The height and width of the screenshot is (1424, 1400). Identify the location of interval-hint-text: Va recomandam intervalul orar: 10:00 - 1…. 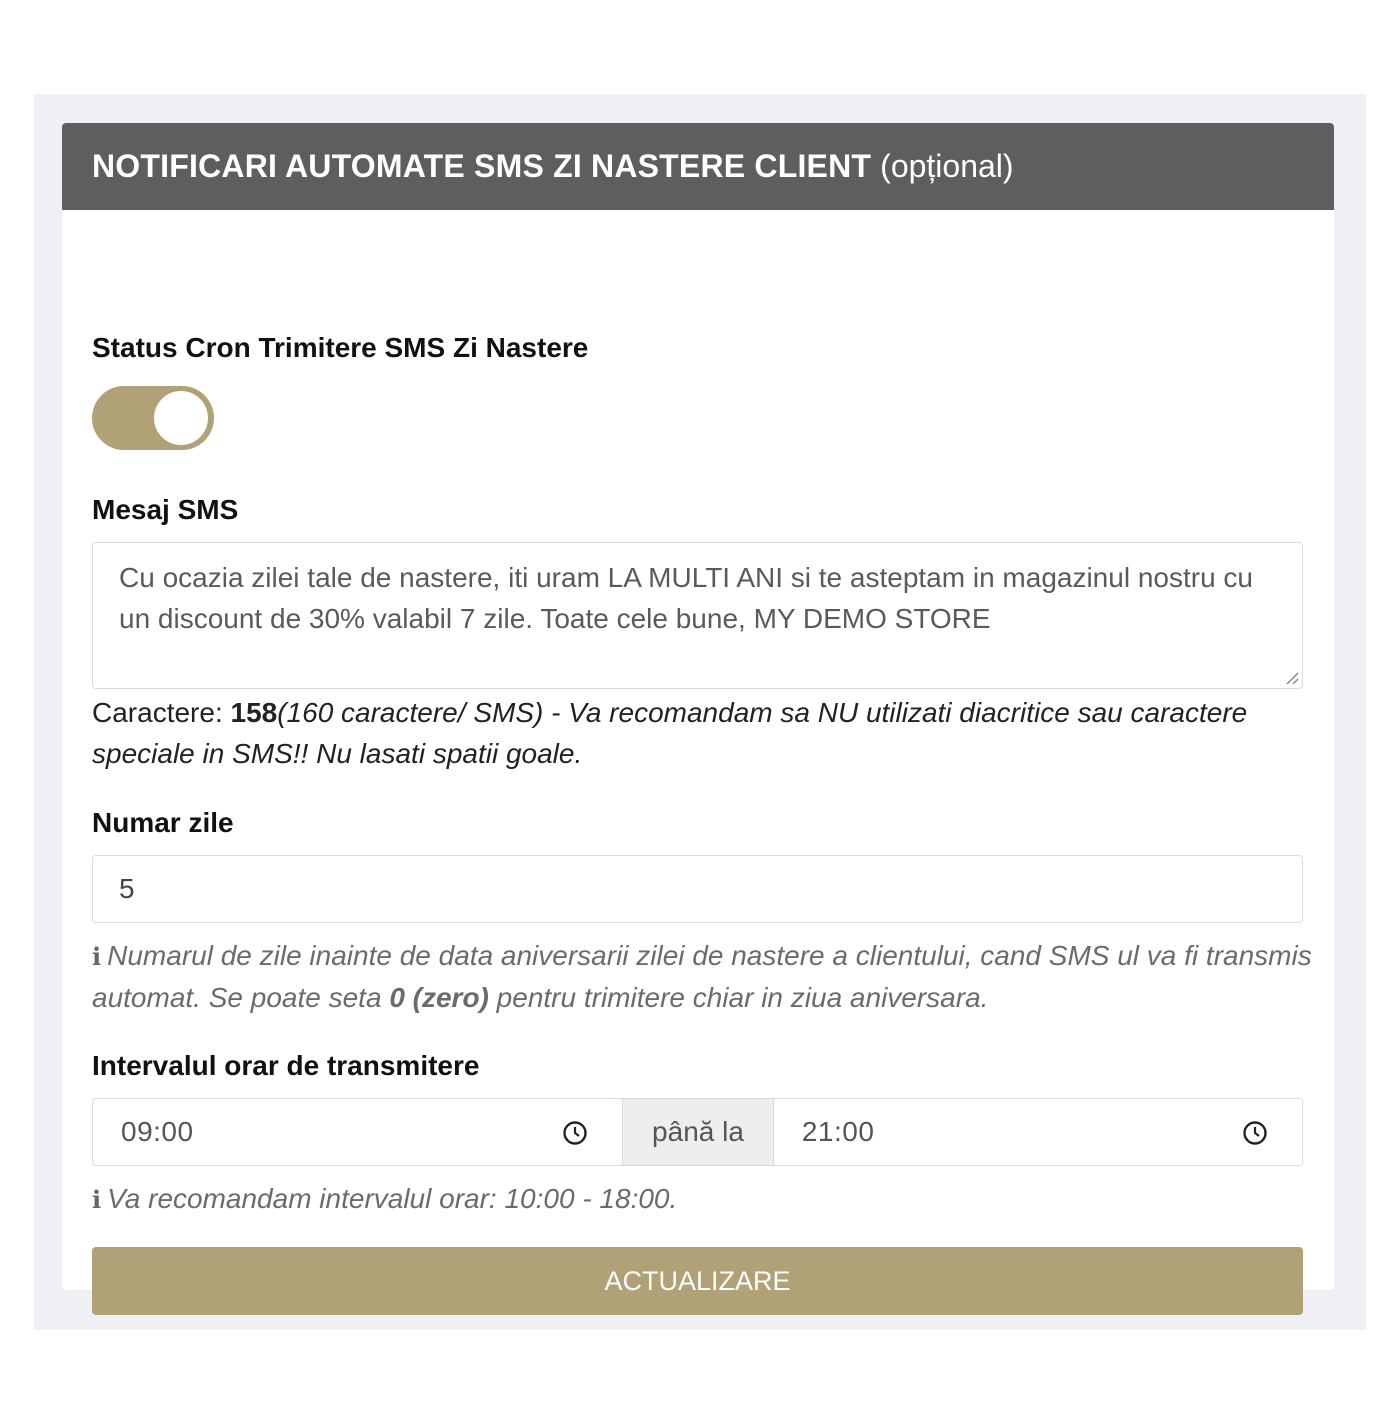
(392, 1198).